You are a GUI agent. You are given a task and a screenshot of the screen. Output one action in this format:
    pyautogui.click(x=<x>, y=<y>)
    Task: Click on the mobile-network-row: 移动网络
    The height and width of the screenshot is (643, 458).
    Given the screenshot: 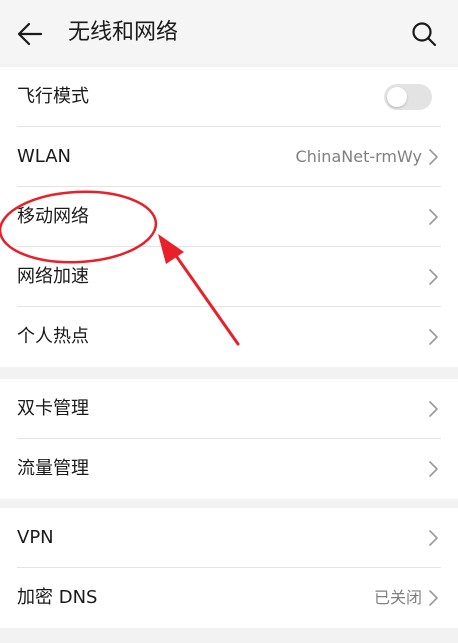 What is the action you would take?
    pyautogui.click(x=229, y=217)
    